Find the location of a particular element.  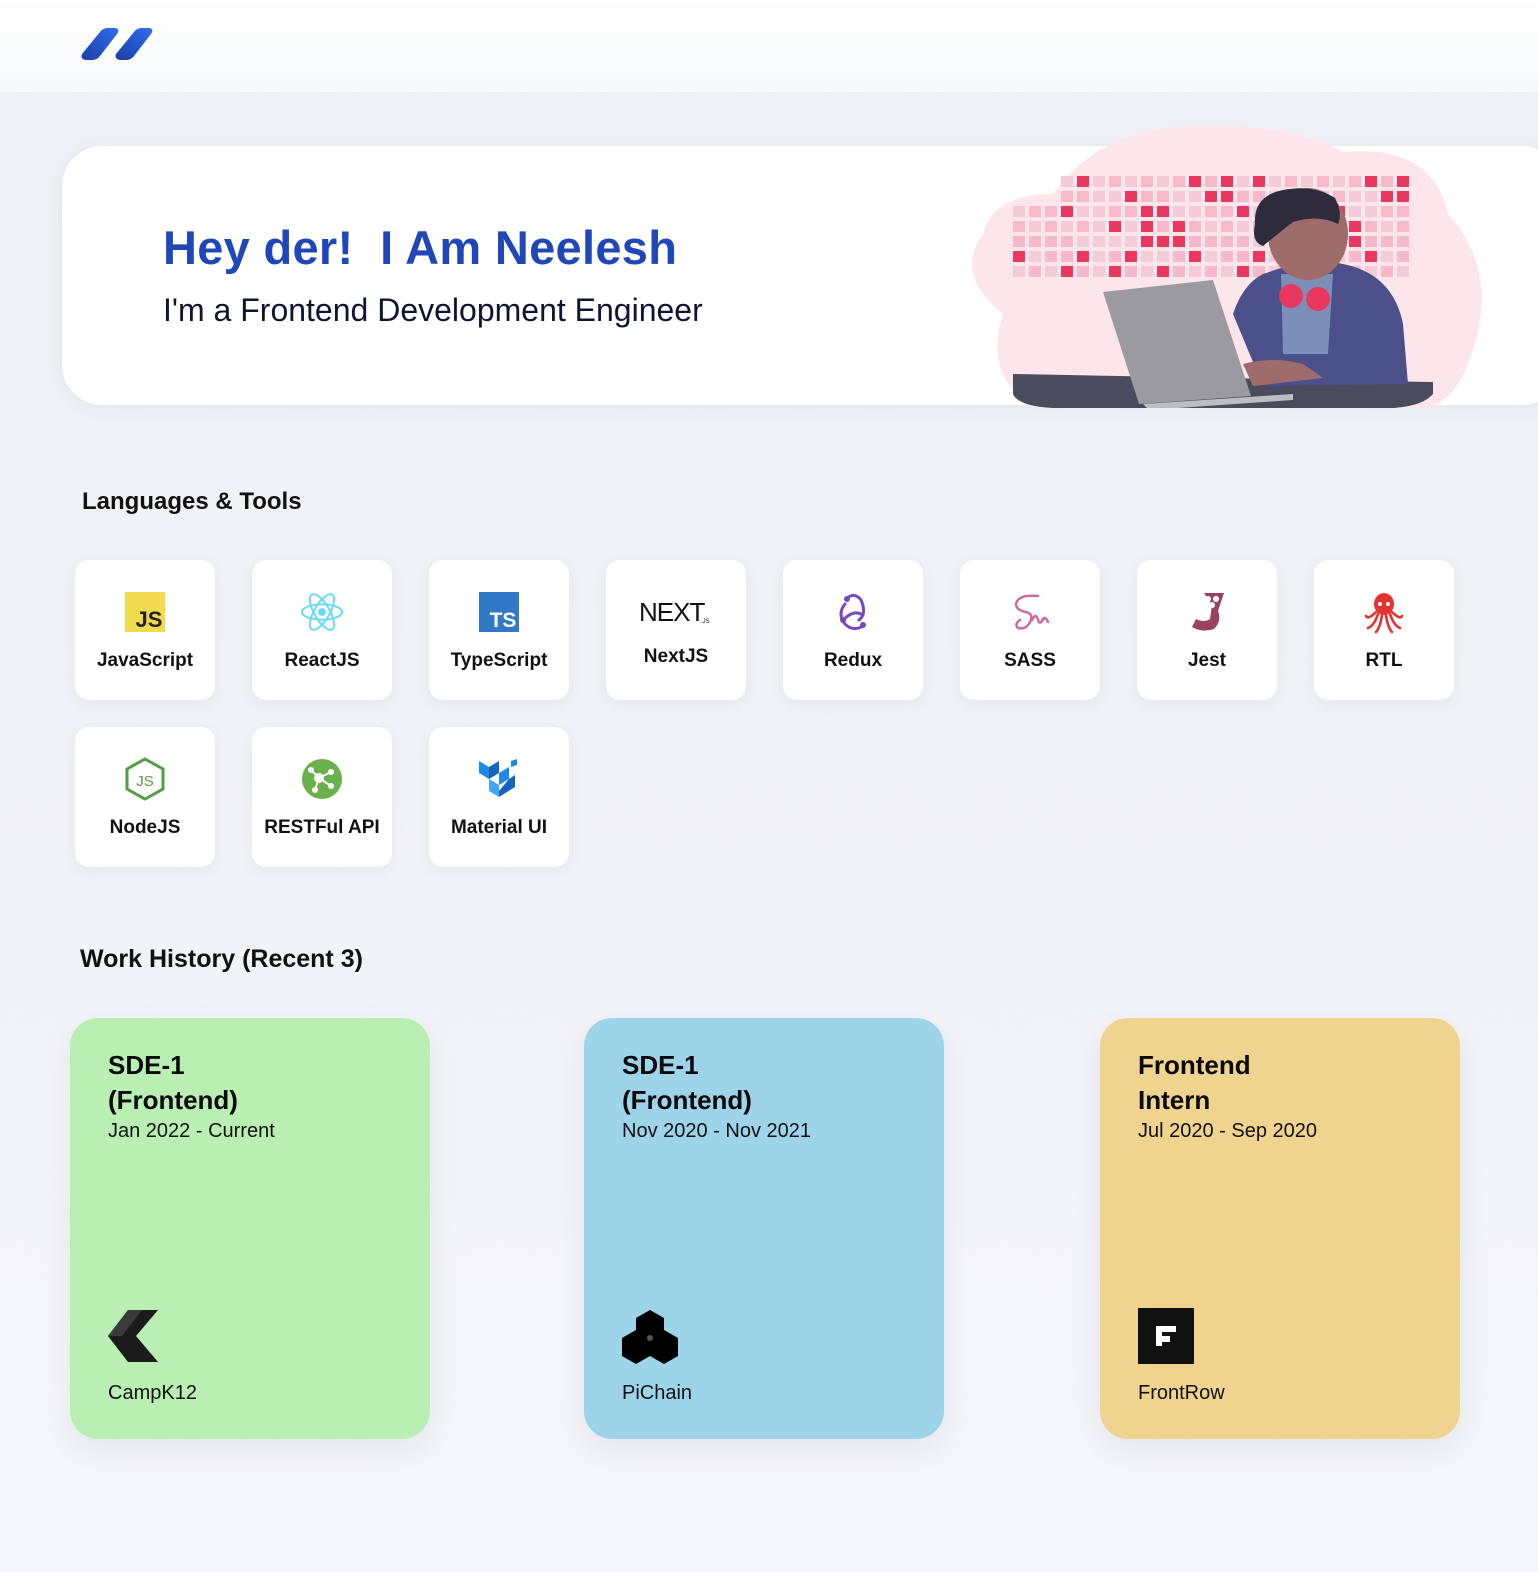

hero-title: Hey der! I Am Neelesh is located at coordinates (420, 247).